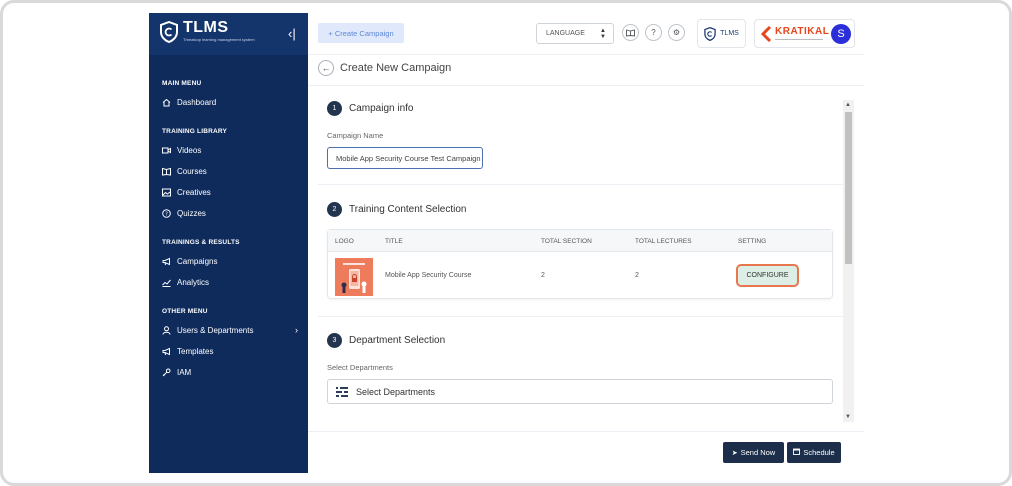  What do you see at coordinates (566, 241) in the screenshot?
I see `column-header-total-section: TOTAL SECTION` at bounding box center [566, 241].